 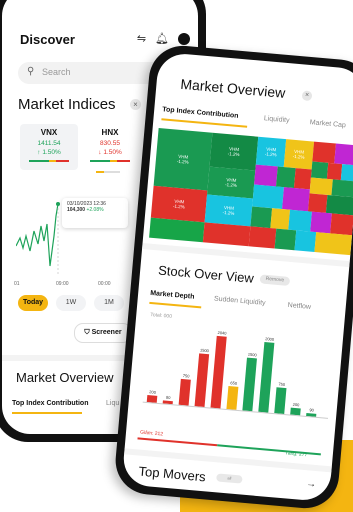 What do you see at coordinates (56, 72) in the screenshot?
I see `search-placeholder: Search` at bounding box center [56, 72].